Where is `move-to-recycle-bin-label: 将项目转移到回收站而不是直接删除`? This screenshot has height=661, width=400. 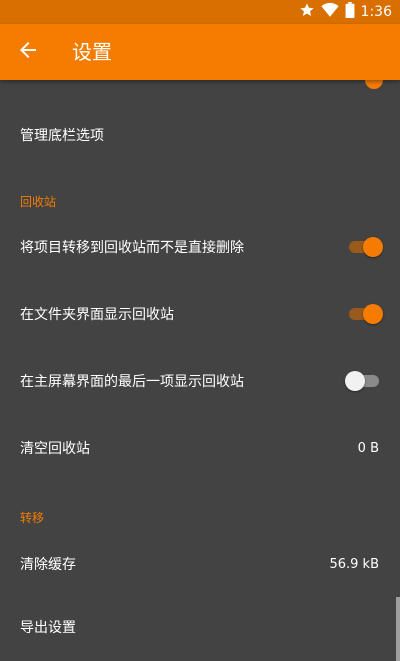
move-to-recycle-bin-label: 将项目转移到回收站而不是直接删除 is located at coordinates (132, 248).